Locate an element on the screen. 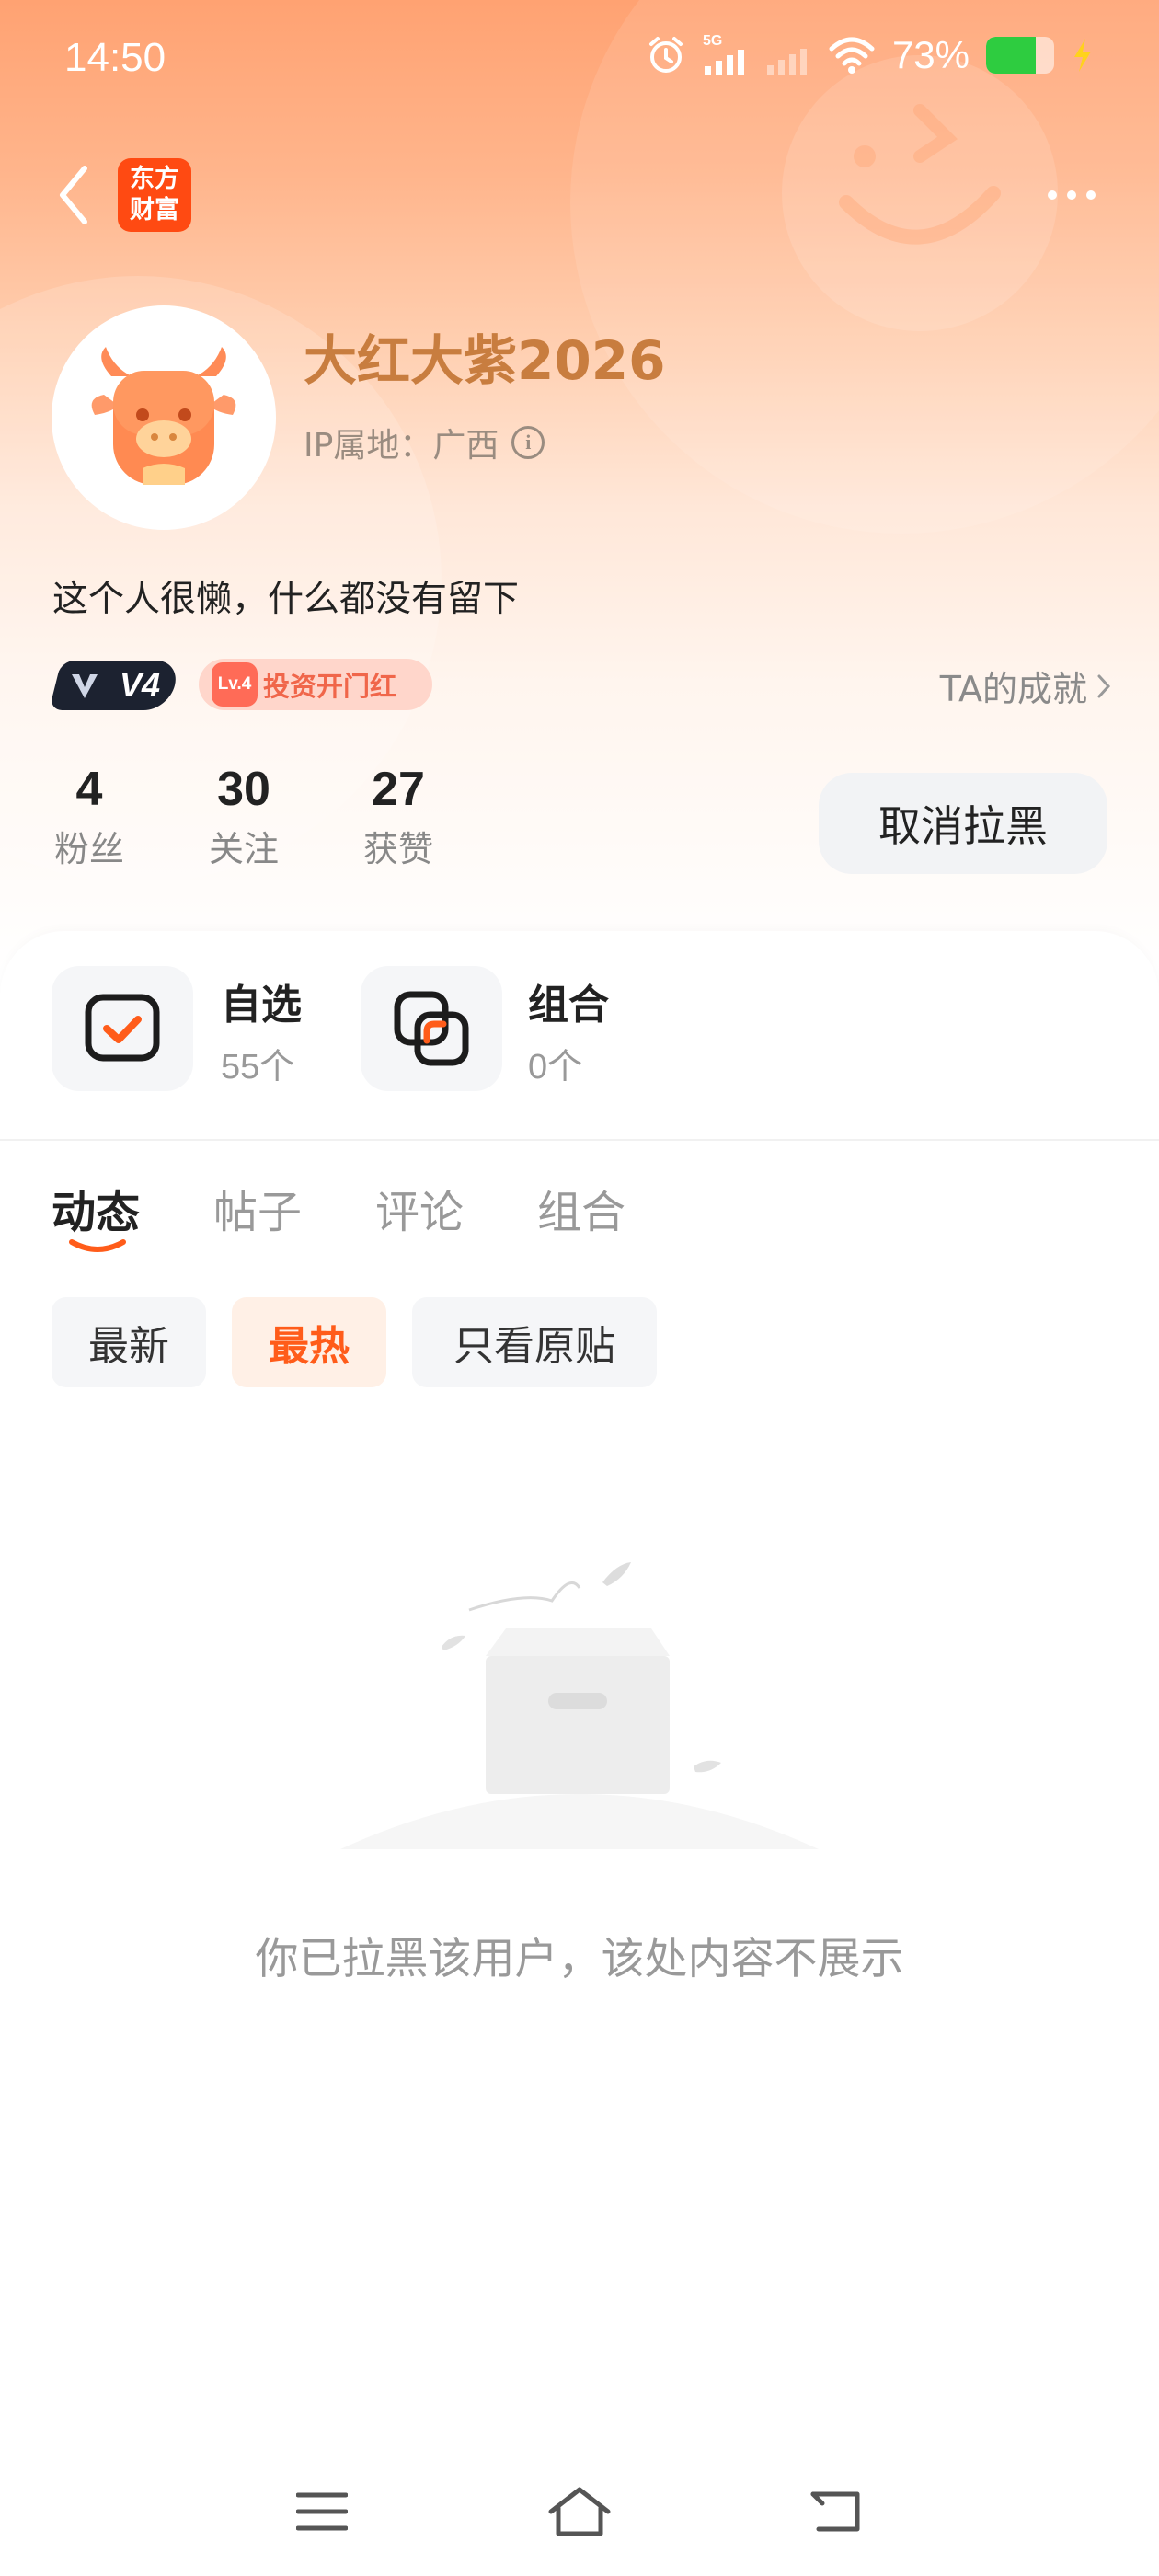 This screenshot has width=1159, height=2576. app-logo: 东方财富 is located at coordinates (154, 195).